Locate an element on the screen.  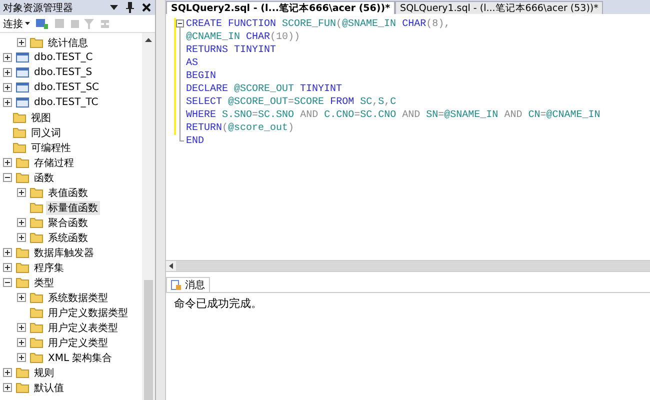
tree-item: 视图 is located at coordinates (41, 117).